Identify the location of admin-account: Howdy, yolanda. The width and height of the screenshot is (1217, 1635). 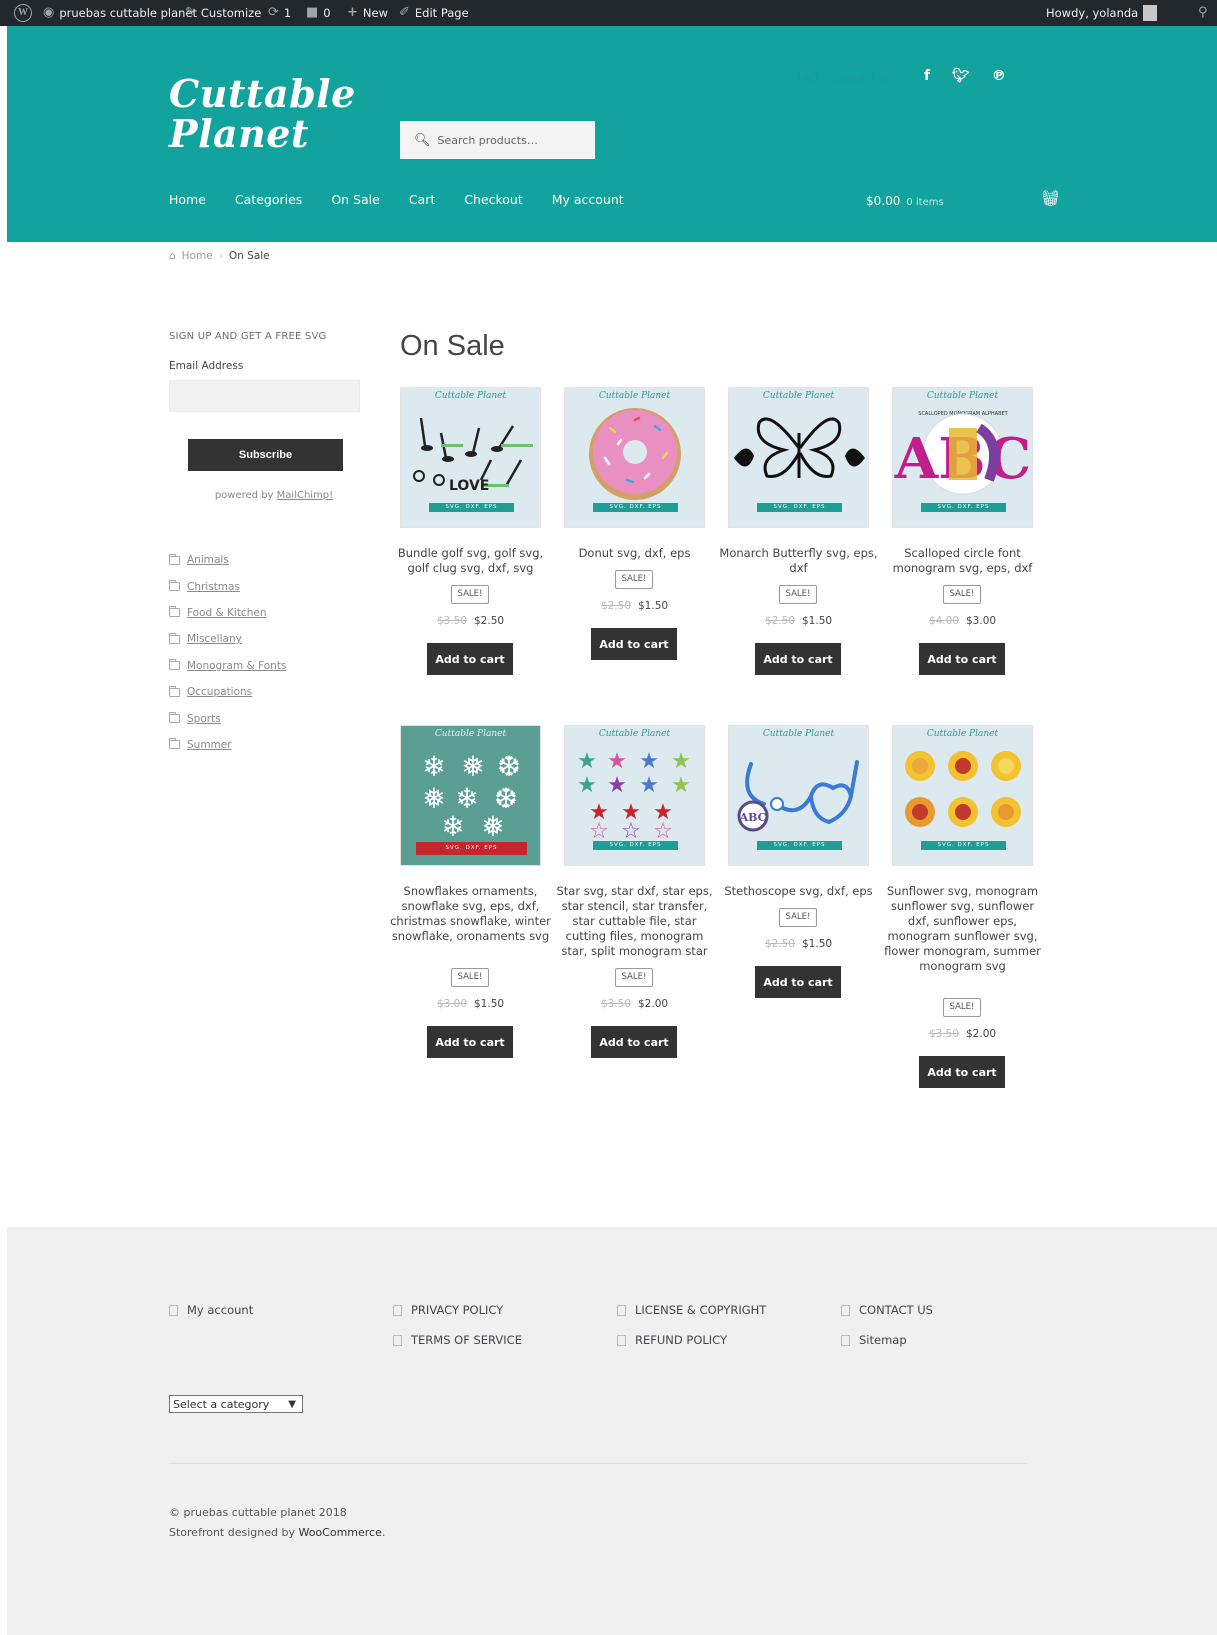
(1102, 13).